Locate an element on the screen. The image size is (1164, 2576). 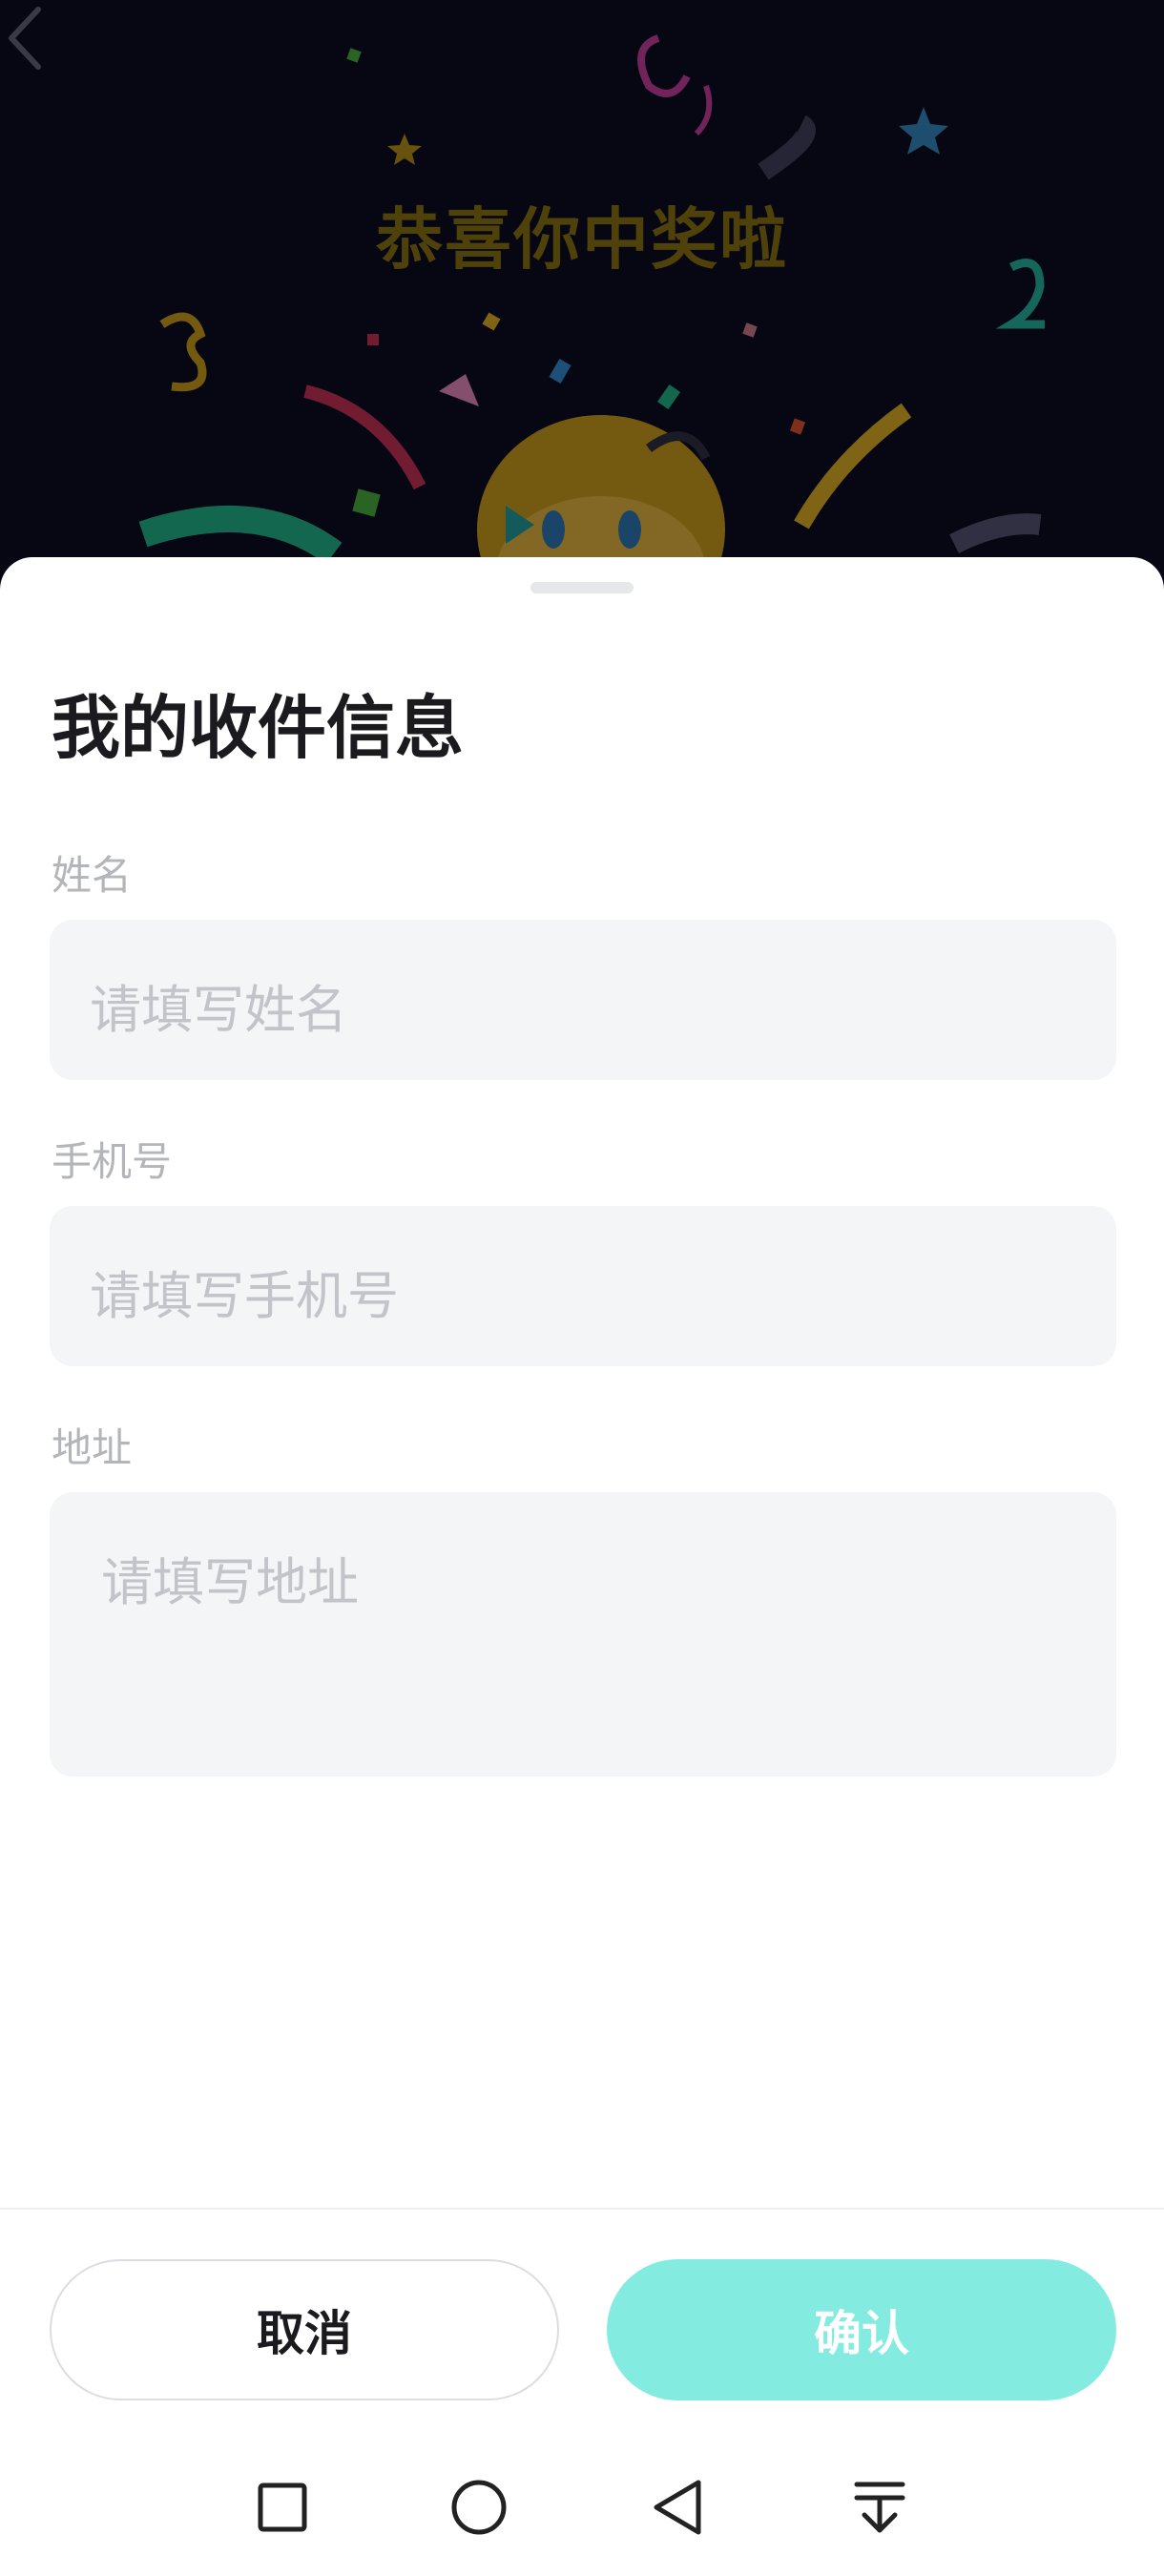
cancel-button: 取消 is located at coordinates (304, 2329).